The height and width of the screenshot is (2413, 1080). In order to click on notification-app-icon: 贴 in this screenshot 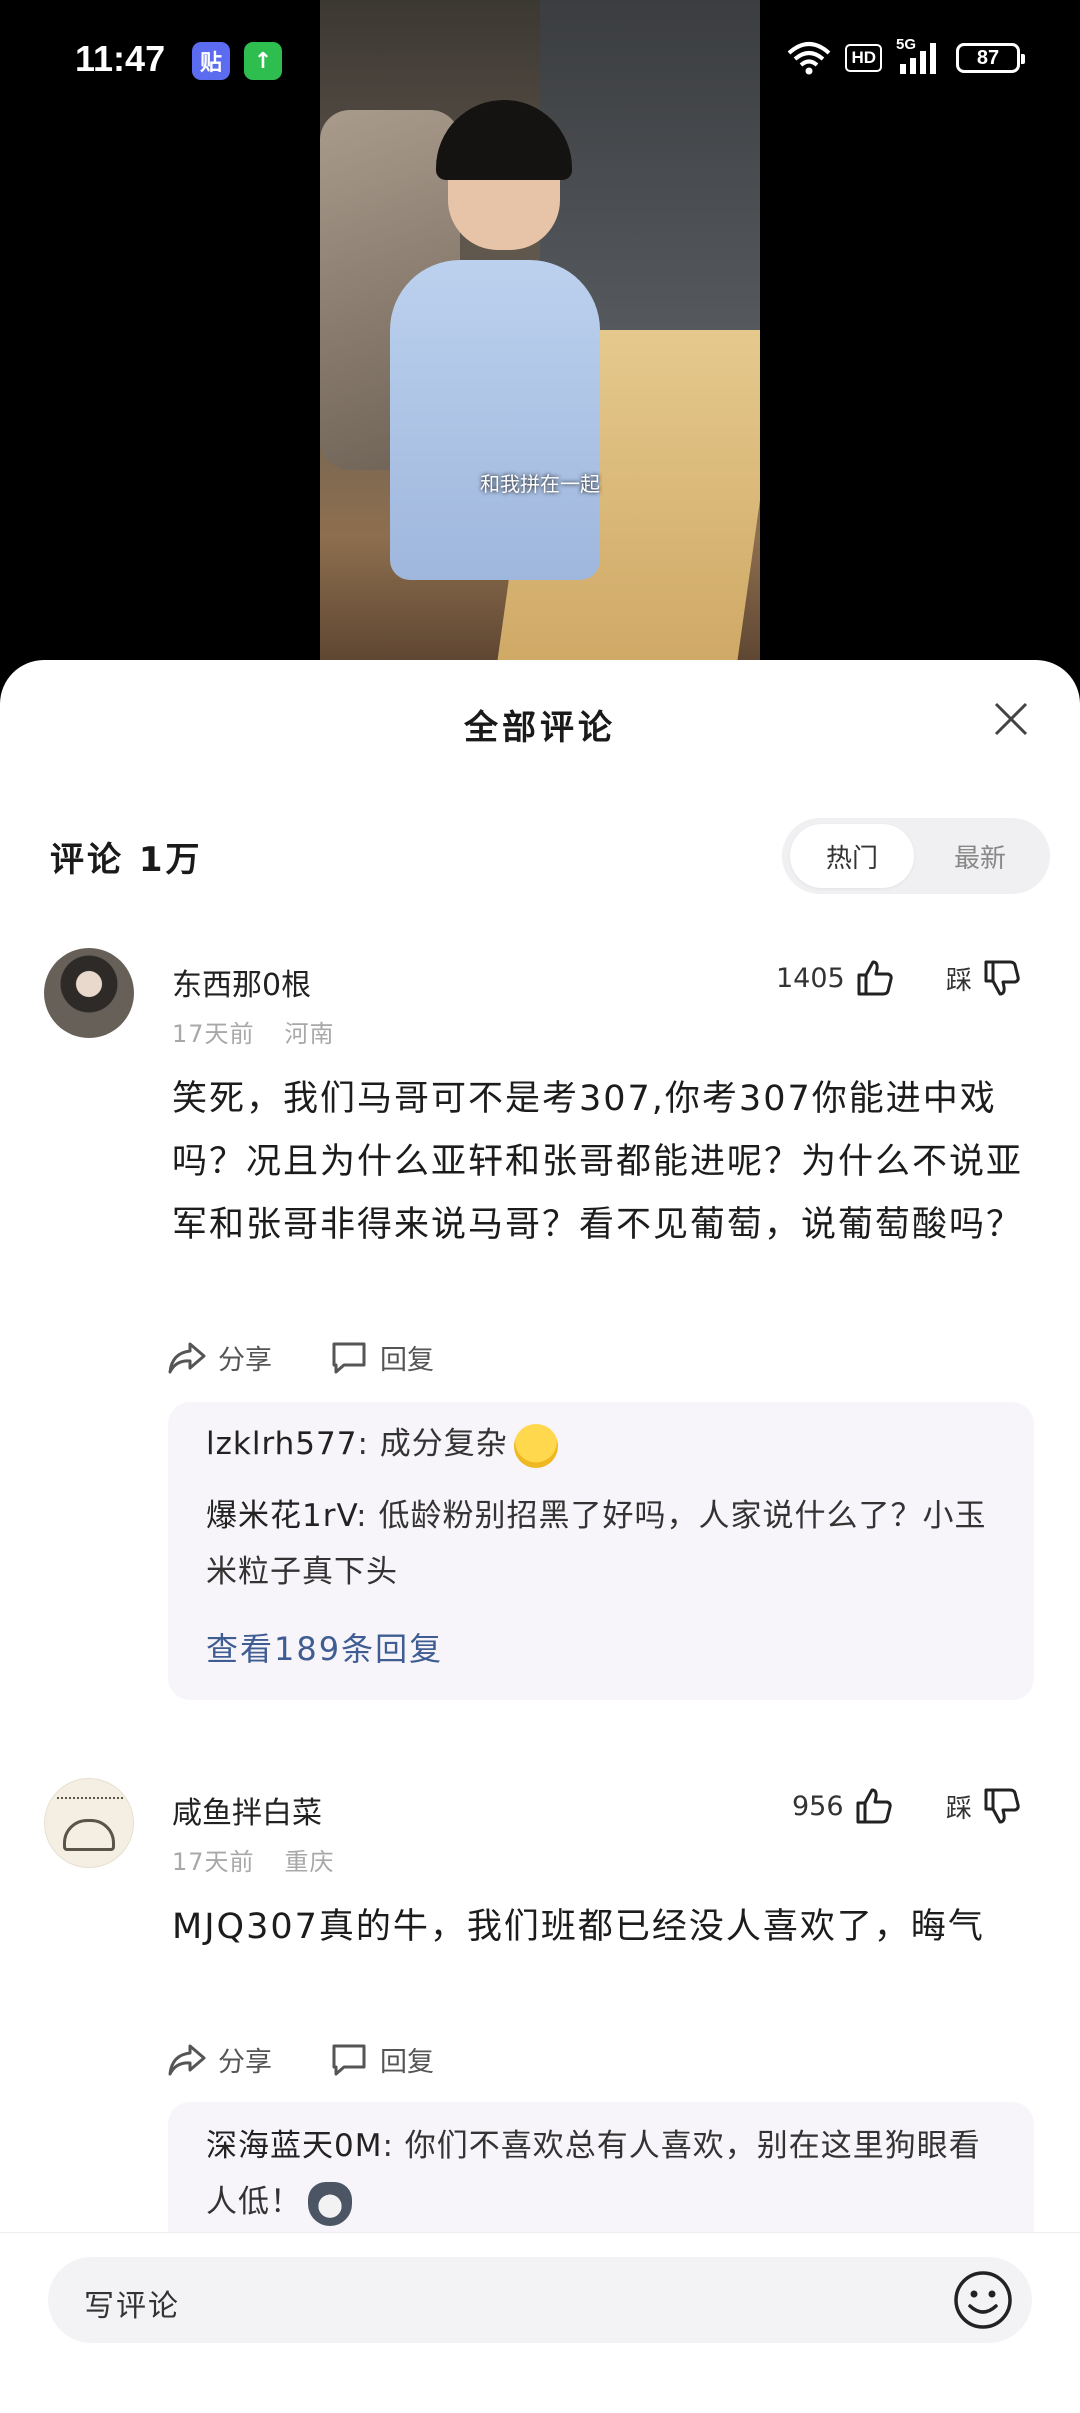, I will do `click(211, 61)`.